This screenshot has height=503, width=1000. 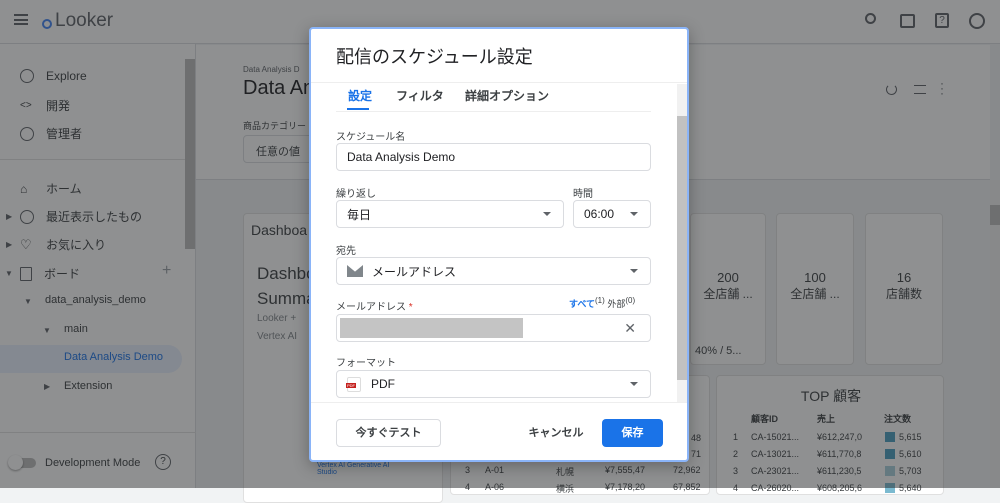 I want to click on redacted-email, so click(x=431, y=328).